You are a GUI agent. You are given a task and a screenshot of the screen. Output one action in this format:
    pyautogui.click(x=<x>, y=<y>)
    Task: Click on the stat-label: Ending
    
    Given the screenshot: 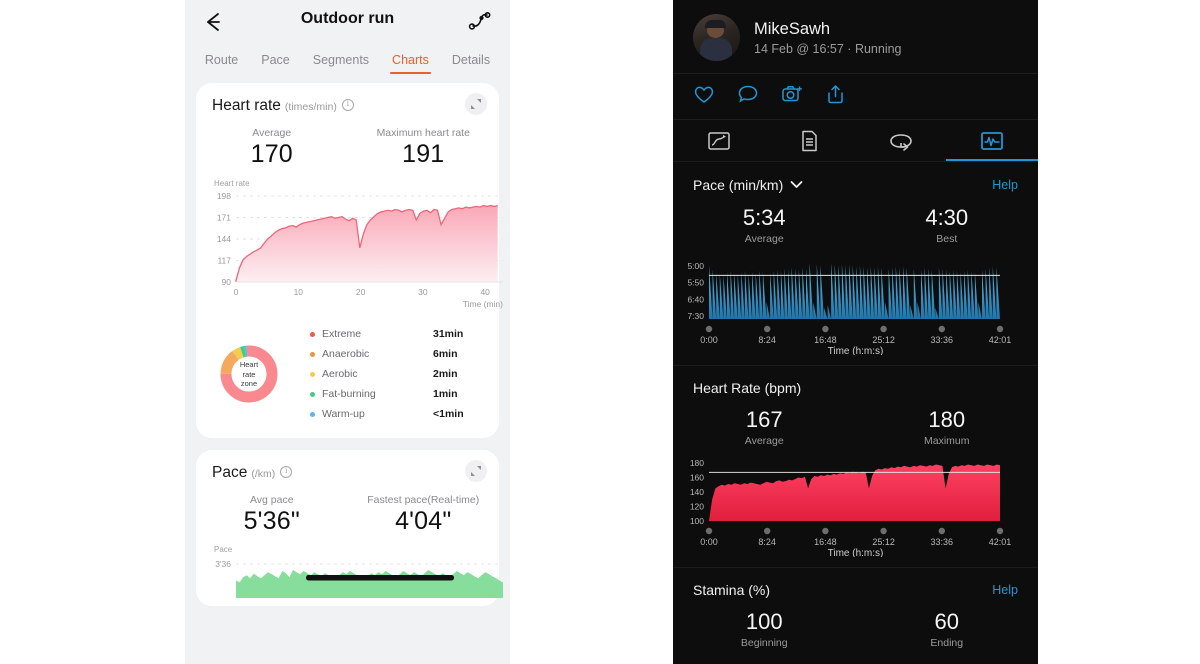 What is the action you would take?
    pyautogui.click(x=947, y=643)
    